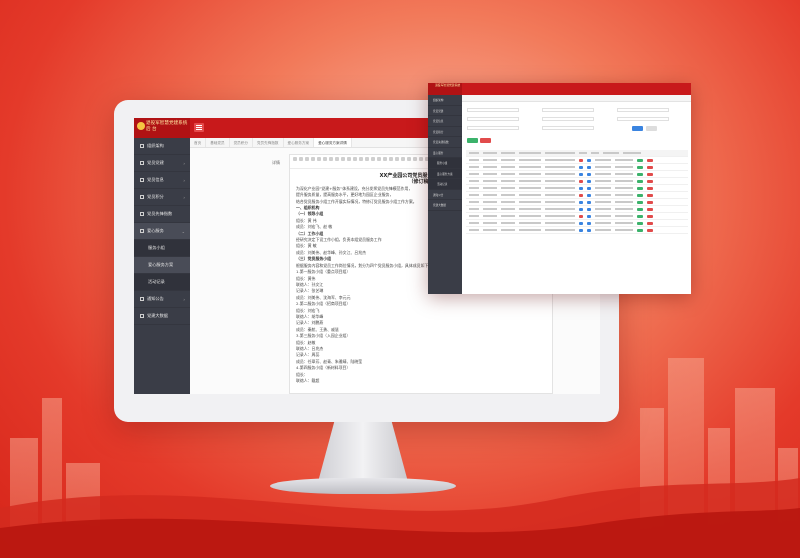  Describe the element at coordinates (162, 146) in the screenshot. I see `sidebar-item-org: 组织架构` at that location.